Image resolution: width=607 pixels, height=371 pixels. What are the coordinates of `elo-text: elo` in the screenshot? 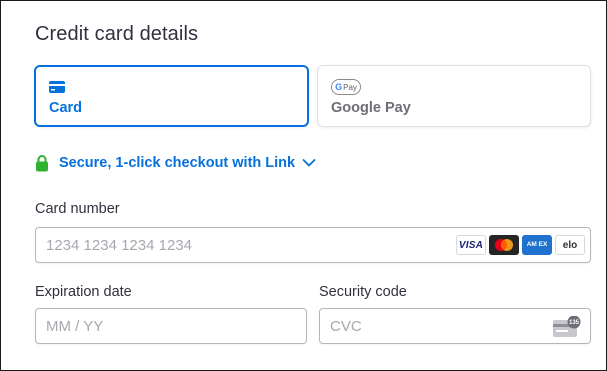 It's located at (570, 245).